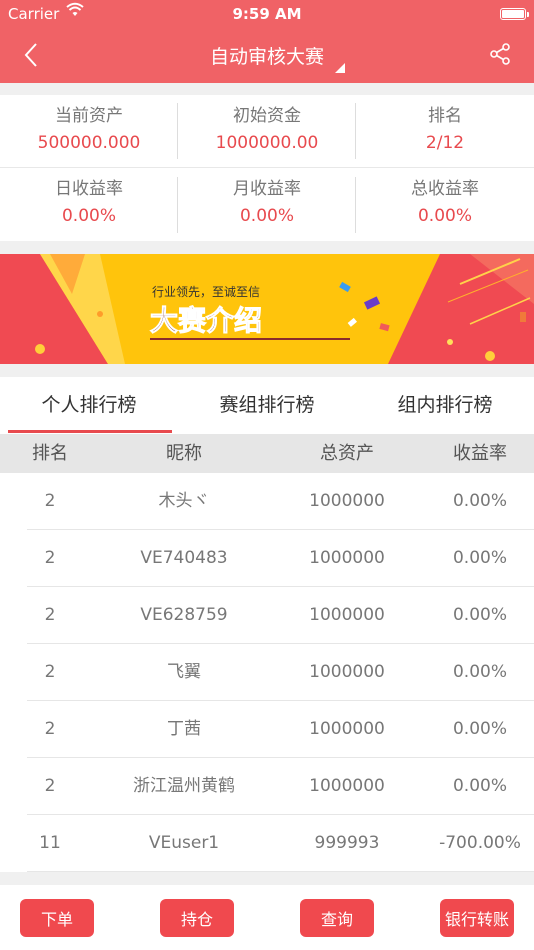 This screenshot has height=950, width=534. What do you see at coordinates (480, 843) in the screenshot?
I see `cell-return: -700.00%` at bounding box center [480, 843].